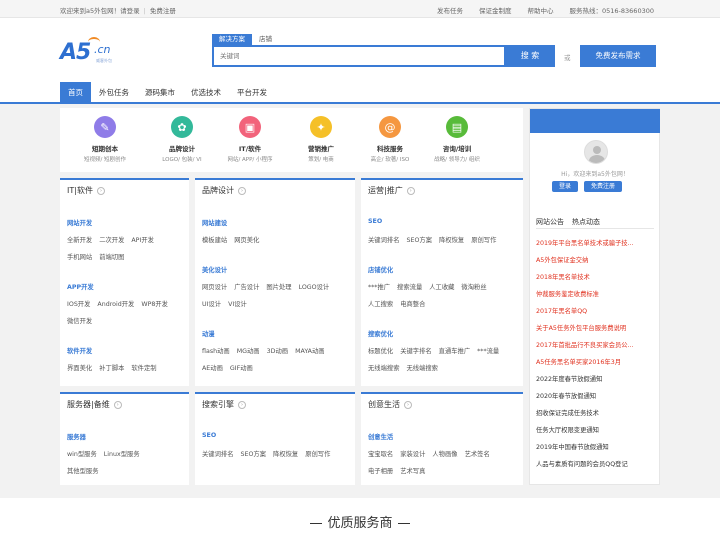 Image resolution: width=720 pixels, height=540 pixels. I want to click on publish-demand-button: 免费发布需求, so click(618, 56).